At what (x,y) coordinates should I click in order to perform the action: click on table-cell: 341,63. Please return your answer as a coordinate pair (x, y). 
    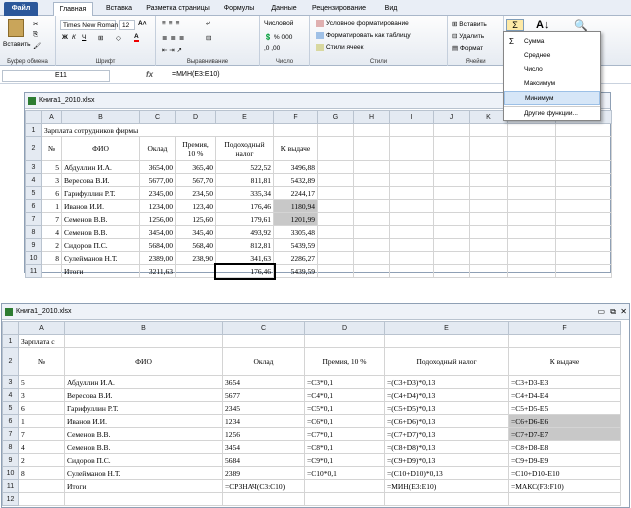
    Looking at the image, I should click on (244, 258).